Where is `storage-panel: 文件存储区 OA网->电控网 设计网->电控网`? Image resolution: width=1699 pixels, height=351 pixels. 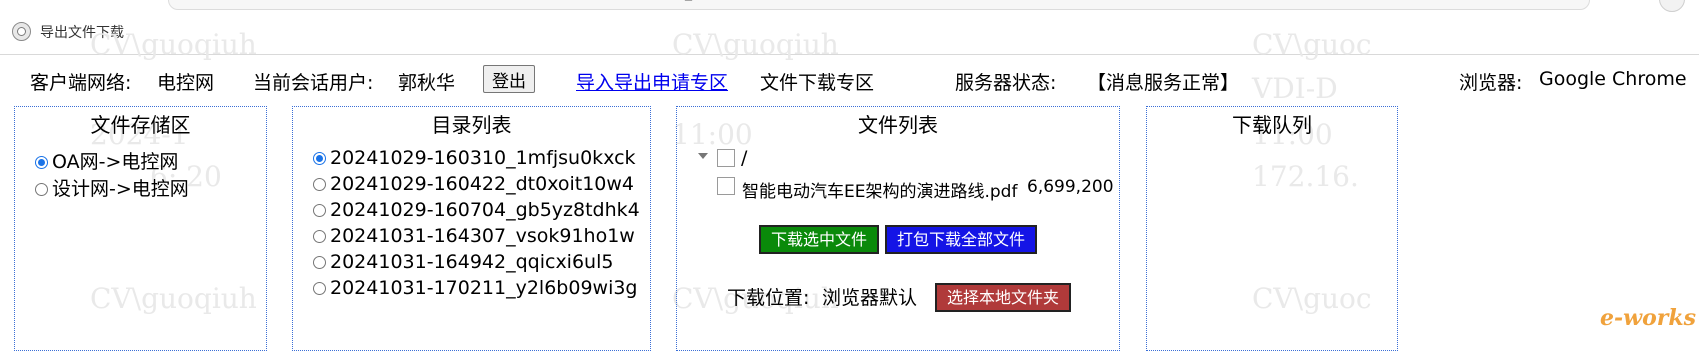 storage-panel: 文件存储区 OA网->电控网 设计网->电控网 is located at coordinates (140, 228).